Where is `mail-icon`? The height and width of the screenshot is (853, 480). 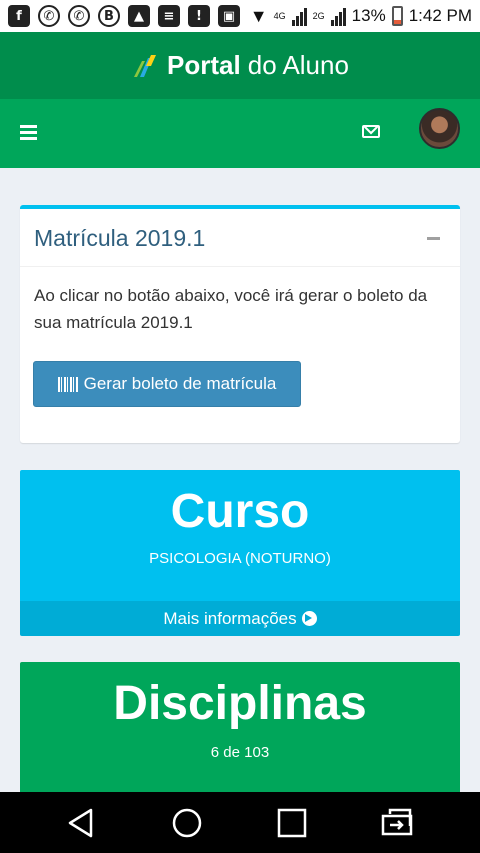 mail-icon is located at coordinates (371, 131).